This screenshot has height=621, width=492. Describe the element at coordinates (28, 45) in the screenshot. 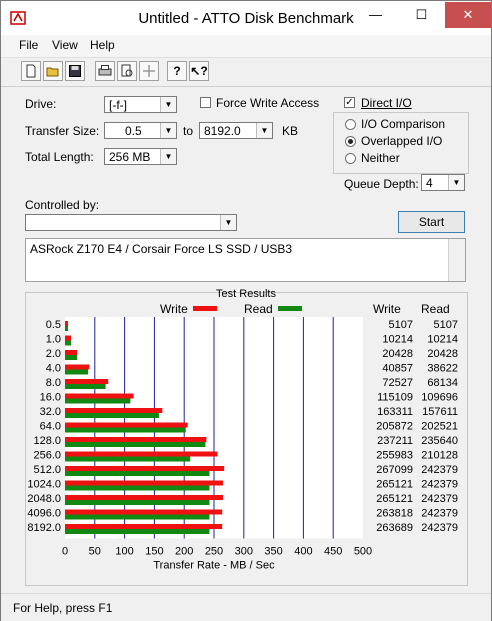

I see `menu-file: File` at that location.